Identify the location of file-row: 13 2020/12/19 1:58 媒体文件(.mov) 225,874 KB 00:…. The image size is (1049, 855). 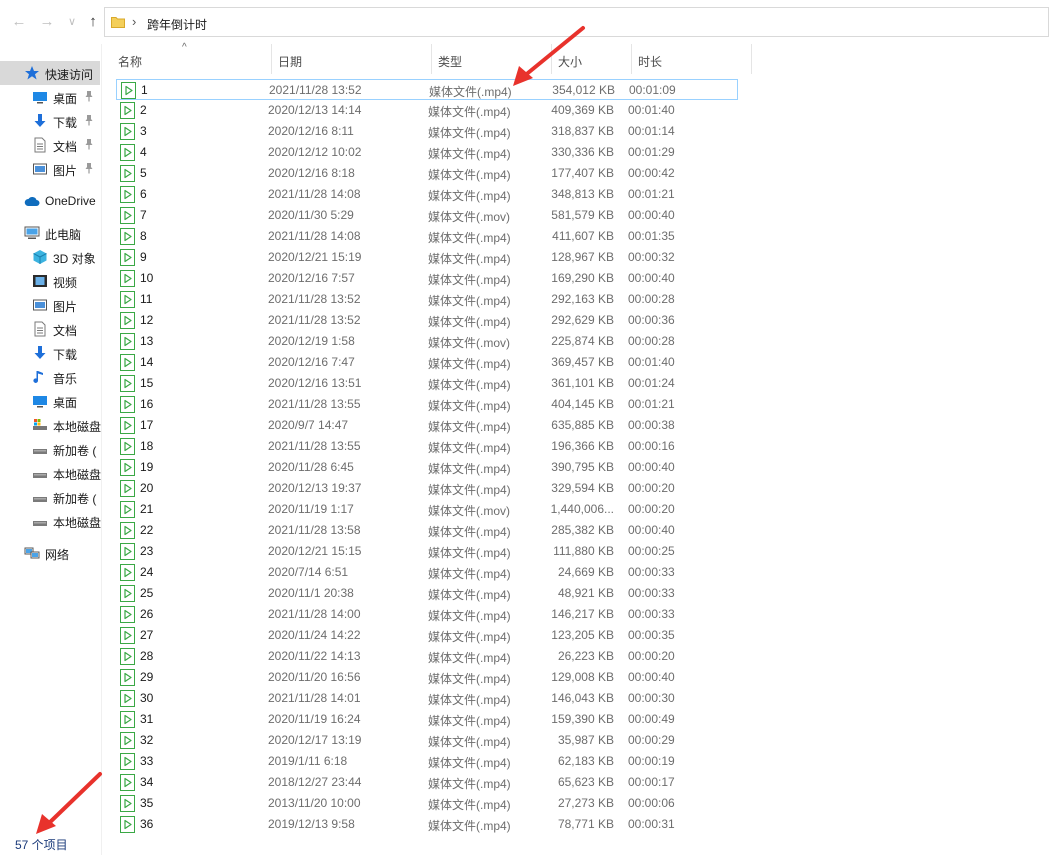
(427, 341).